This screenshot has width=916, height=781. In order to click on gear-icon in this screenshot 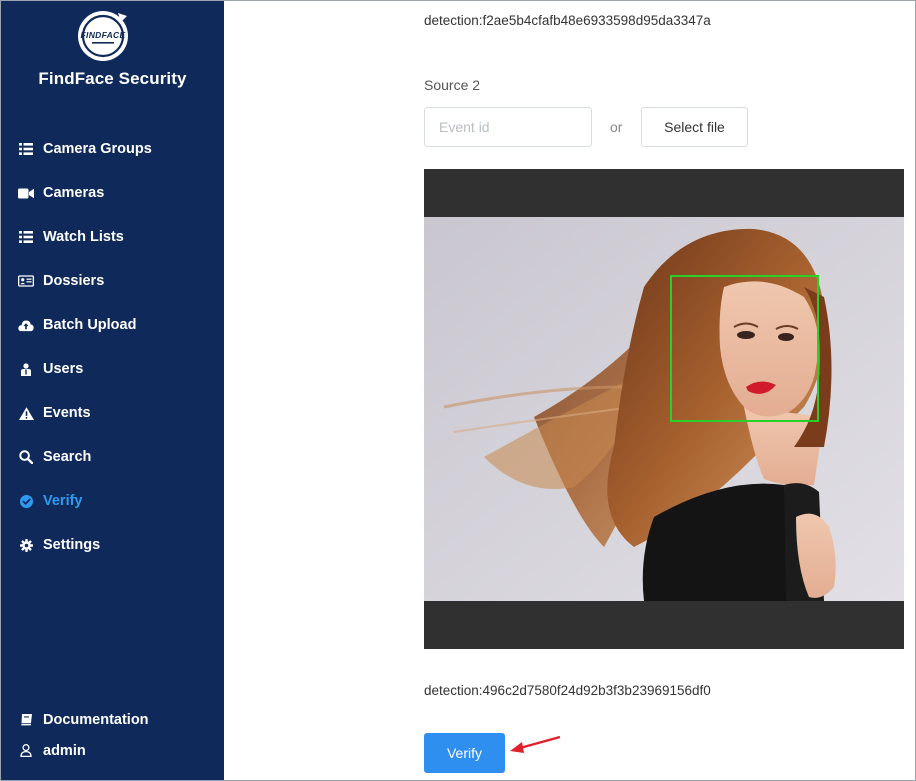, I will do `click(26, 545)`.